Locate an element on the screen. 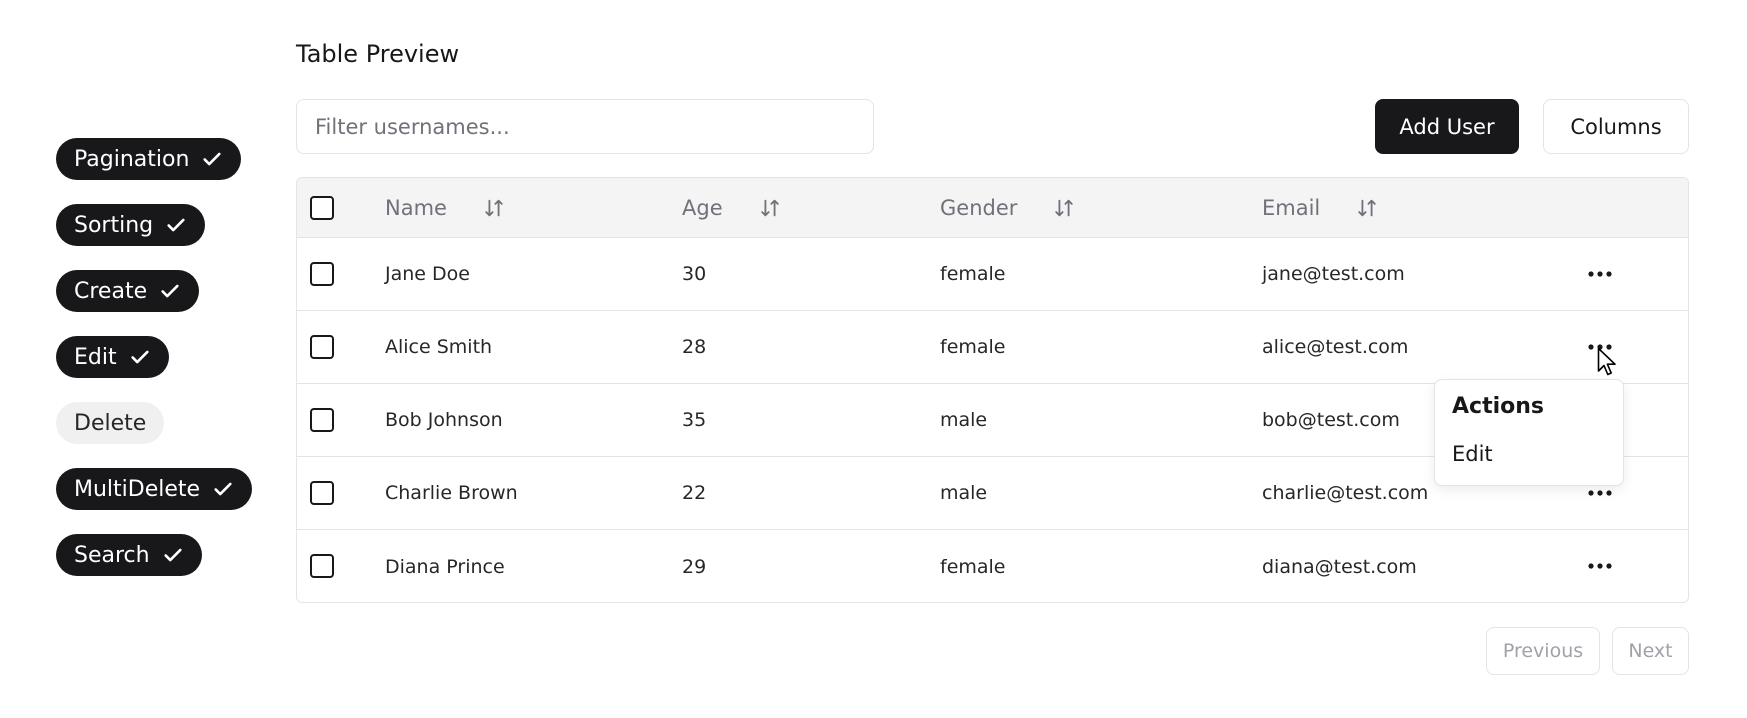 Image resolution: width=1747 pixels, height=718 pixels. column-header-gender: Gender is located at coordinates (1007, 207).